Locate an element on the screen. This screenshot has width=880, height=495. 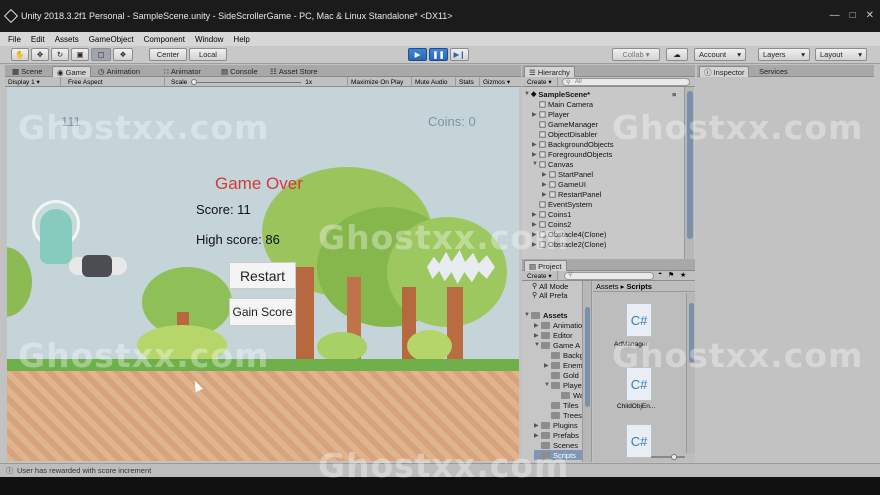
hierarchy-create-button: Create ▾ is located at coordinates (541, 82).